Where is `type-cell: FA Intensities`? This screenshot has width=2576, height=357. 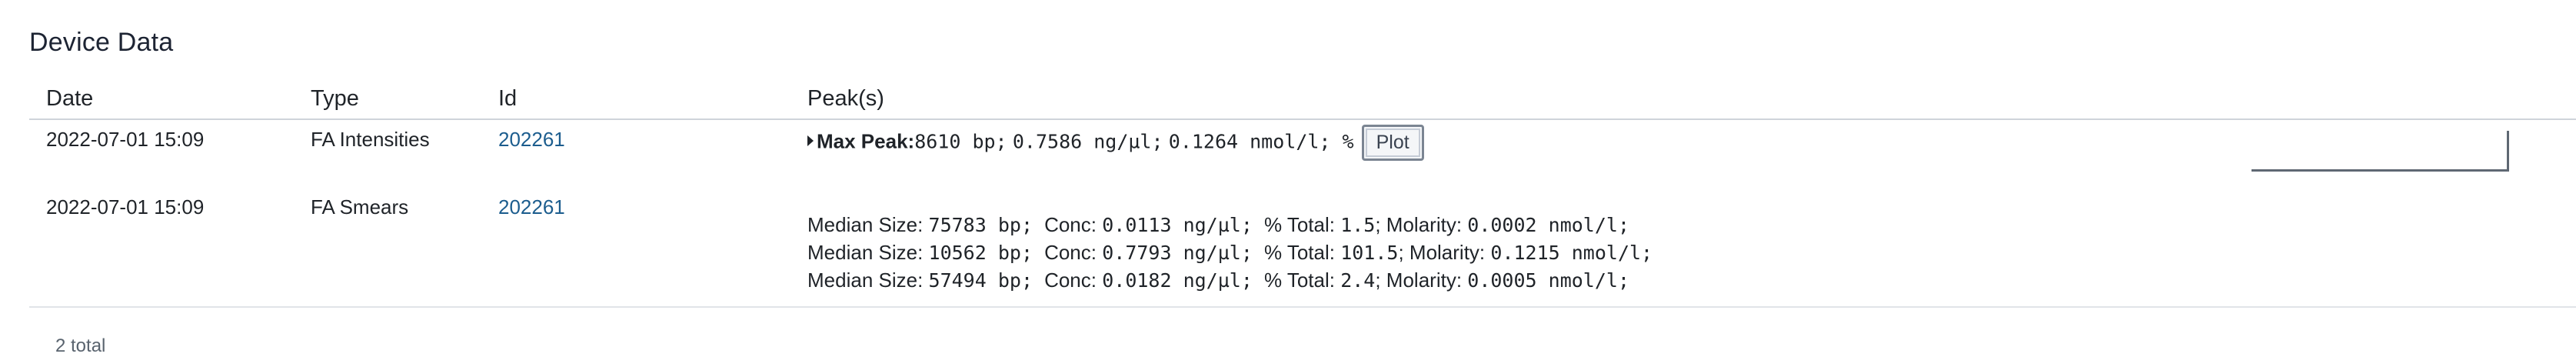 type-cell: FA Intensities is located at coordinates (370, 139).